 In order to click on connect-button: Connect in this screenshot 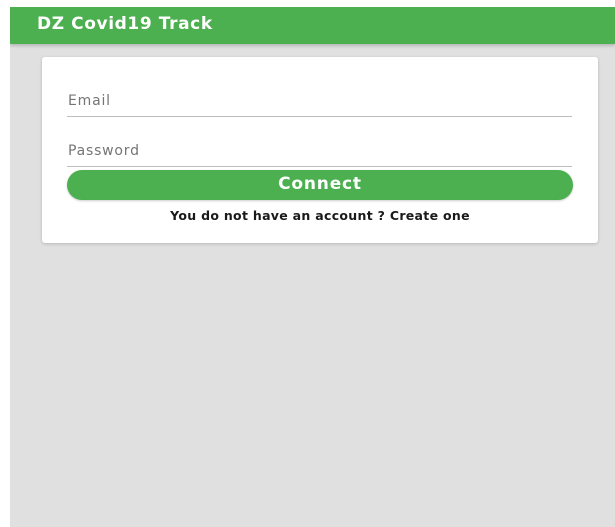, I will do `click(320, 185)`.